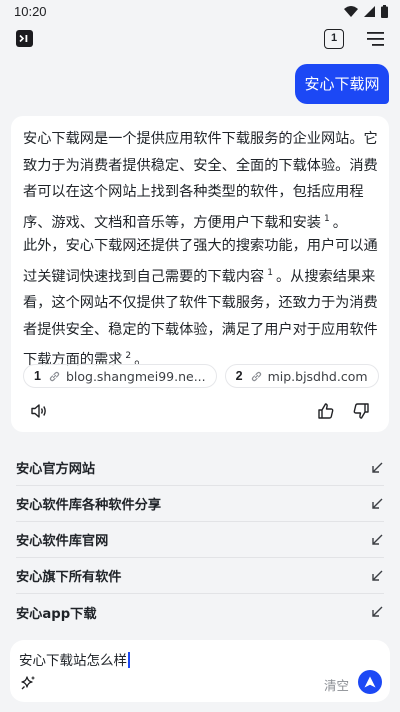 The width and height of the screenshot is (400, 712). Describe the element at coordinates (200, 612) in the screenshot. I see `suggestion-item: 安心app下载` at that location.